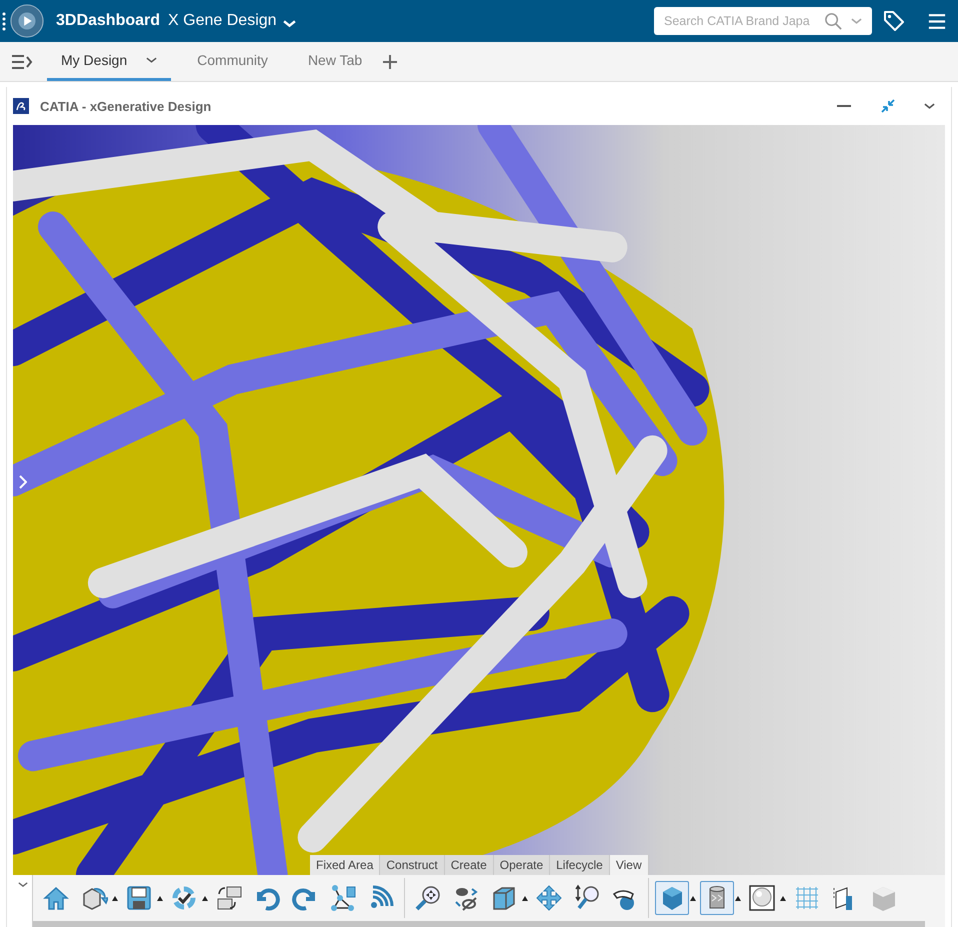 This screenshot has width=958, height=927. What do you see at coordinates (232, 61) in the screenshot?
I see `tab: Community` at bounding box center [232, 61].